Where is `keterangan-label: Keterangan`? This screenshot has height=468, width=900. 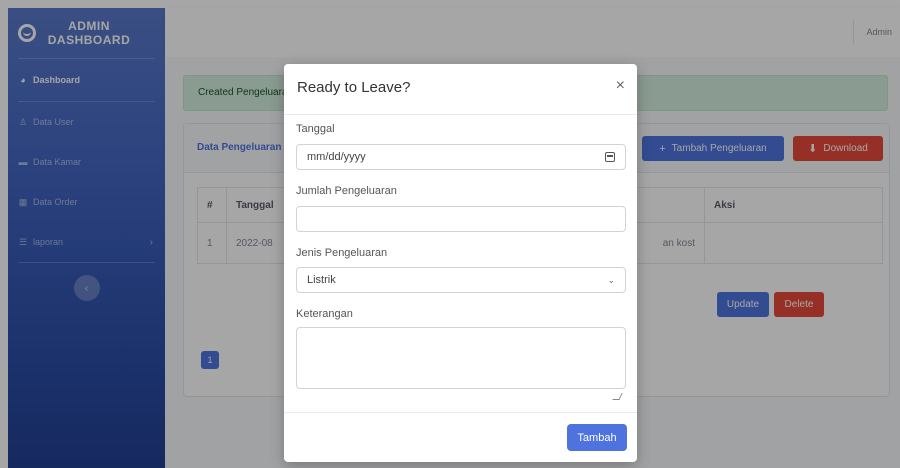 keterangan-label: Keterangan is located at coordinates (324, 314).